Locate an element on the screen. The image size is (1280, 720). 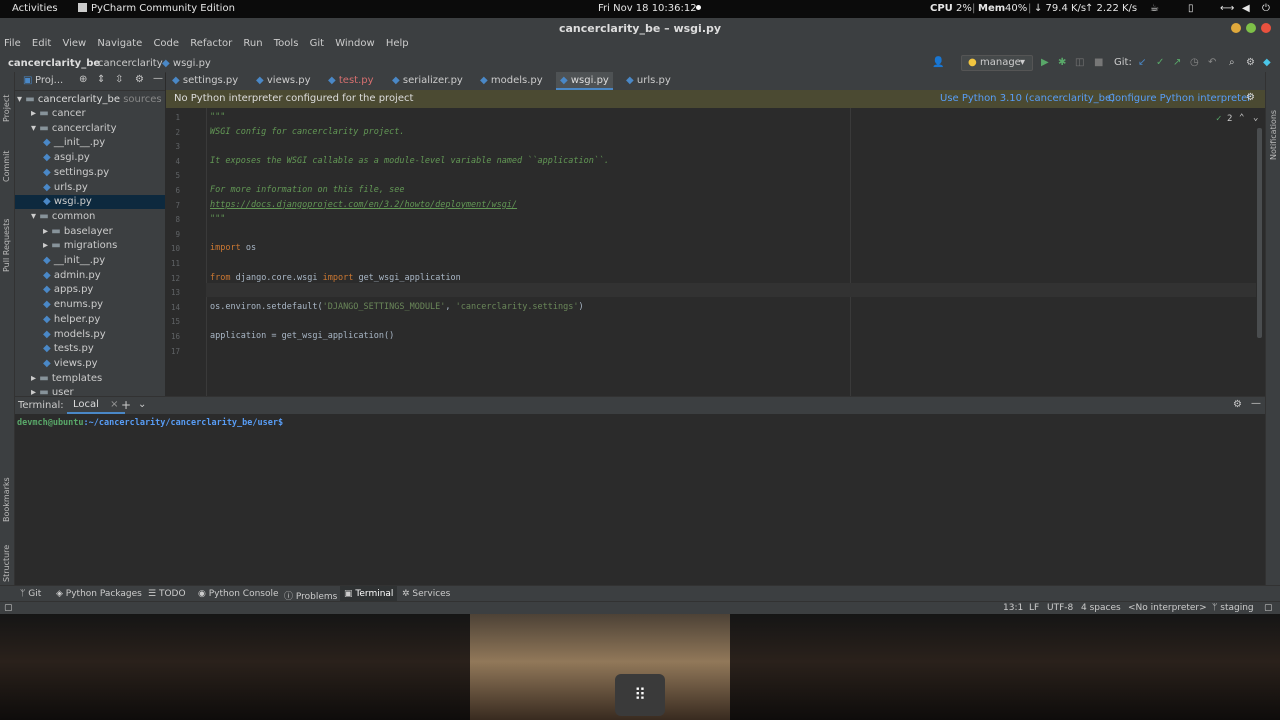
line-separator: LF is located at coordinates (1034, 608).